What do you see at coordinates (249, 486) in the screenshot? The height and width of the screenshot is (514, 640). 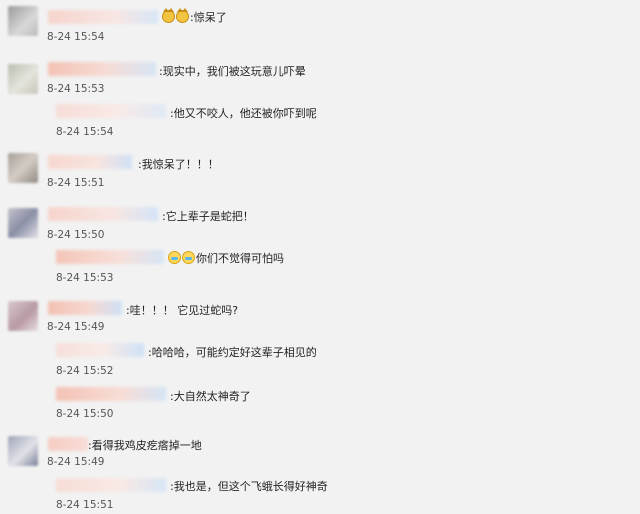 I see `reply-text: :我也是，但这个飞蛾长得好神奇` at bounding box center [249, 486].